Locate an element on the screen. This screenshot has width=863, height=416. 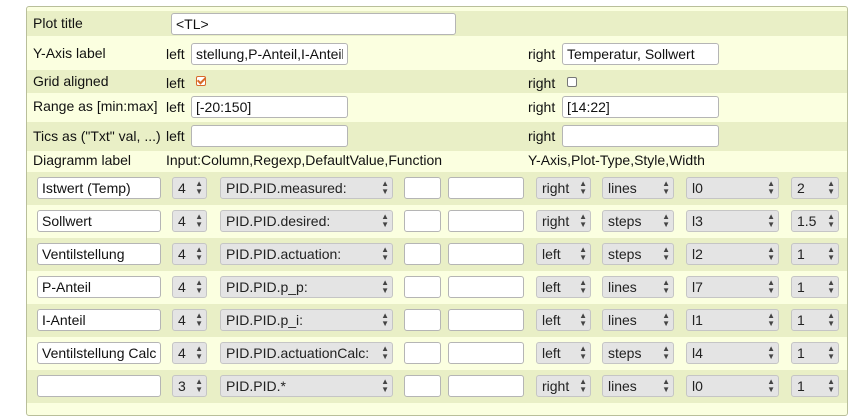
style-select: l7 ▲ ▼ is located at coordinates (732, 287).